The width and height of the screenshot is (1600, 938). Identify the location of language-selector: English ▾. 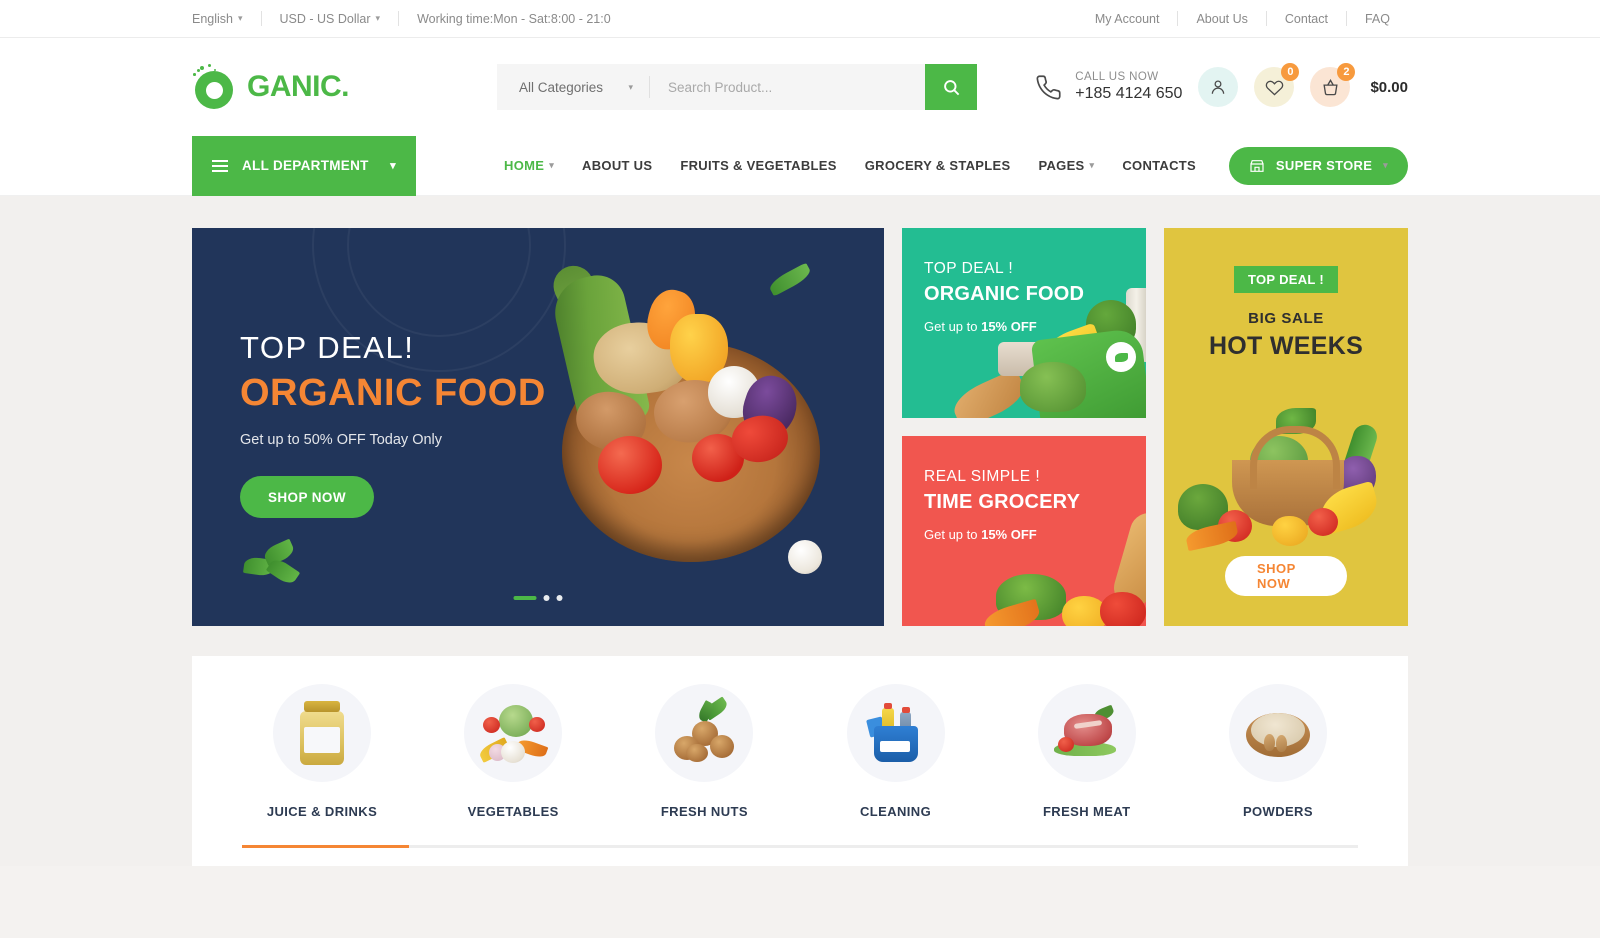
(226, 19).